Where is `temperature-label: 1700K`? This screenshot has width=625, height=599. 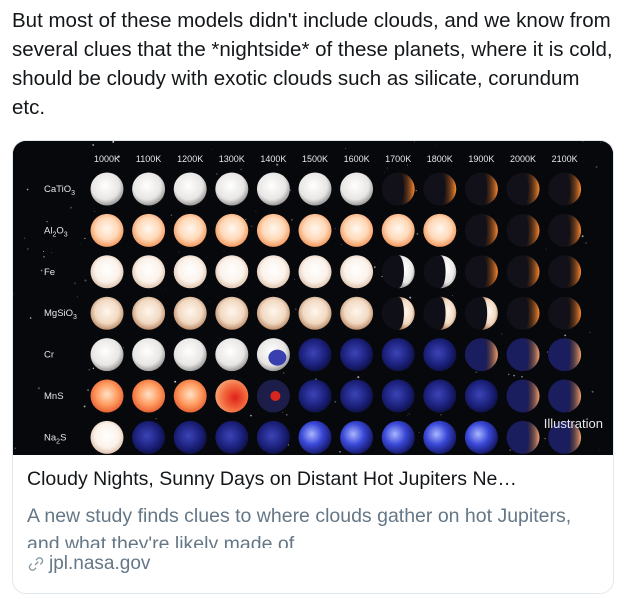
temperature-label: 1700K is located at coordinates (398, 159).